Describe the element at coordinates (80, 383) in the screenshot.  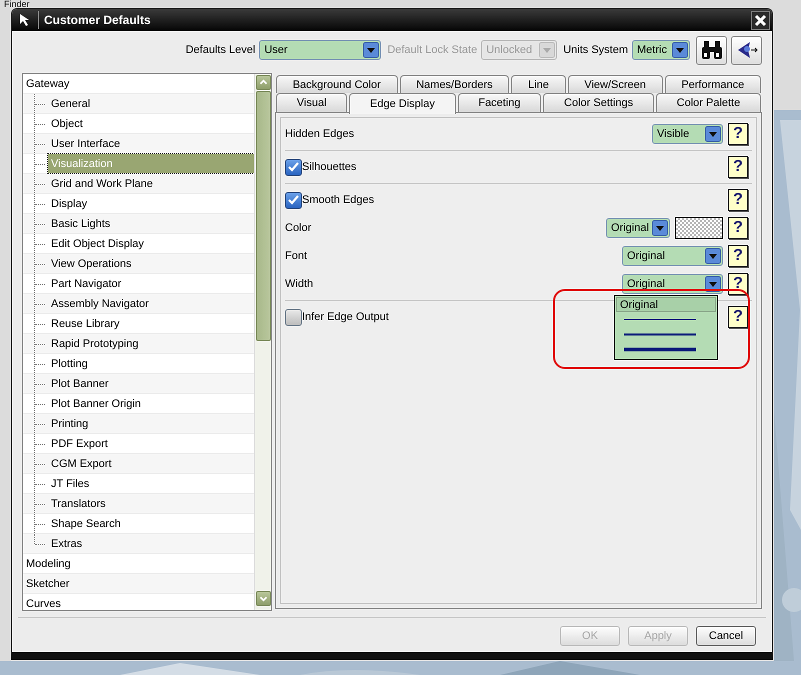
I see `tree-item: Plot Banner` at that location.